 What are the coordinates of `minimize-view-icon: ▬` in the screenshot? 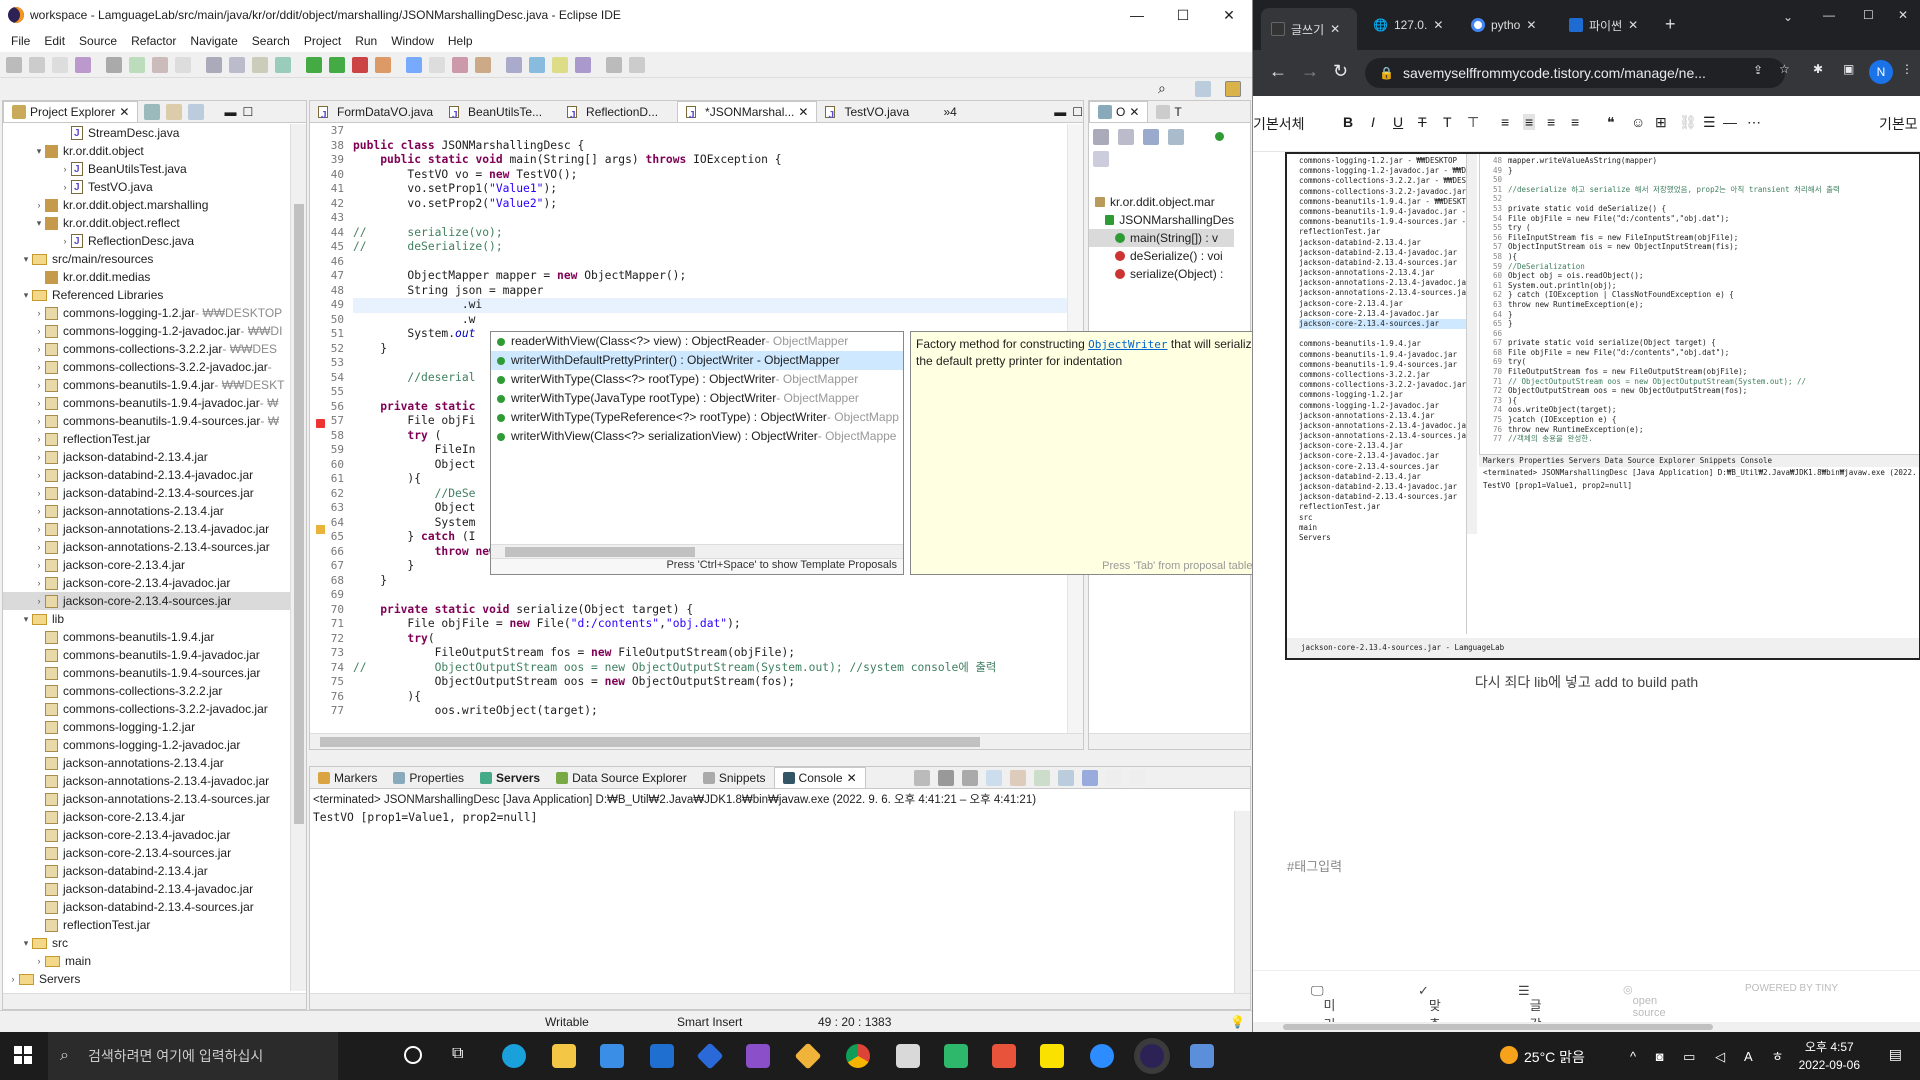 It's located at (230, 112).